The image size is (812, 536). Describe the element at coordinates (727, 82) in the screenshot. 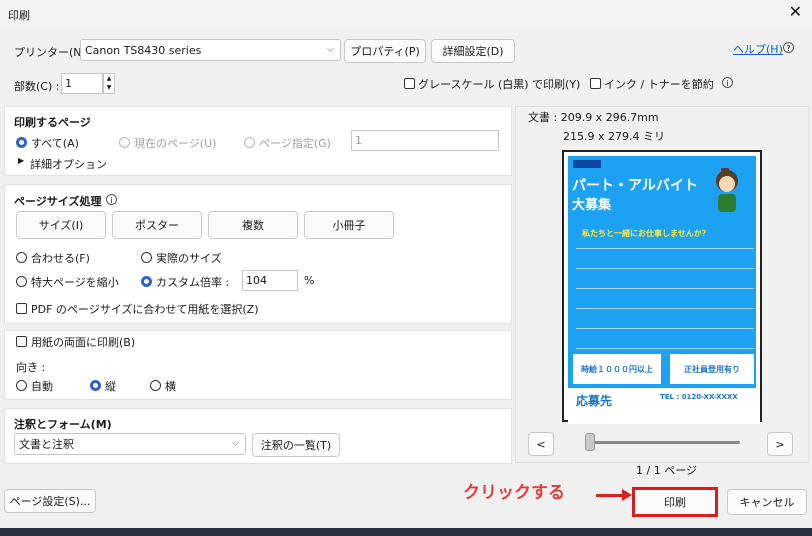

I see `save-ink-info-icon: i` at that location.